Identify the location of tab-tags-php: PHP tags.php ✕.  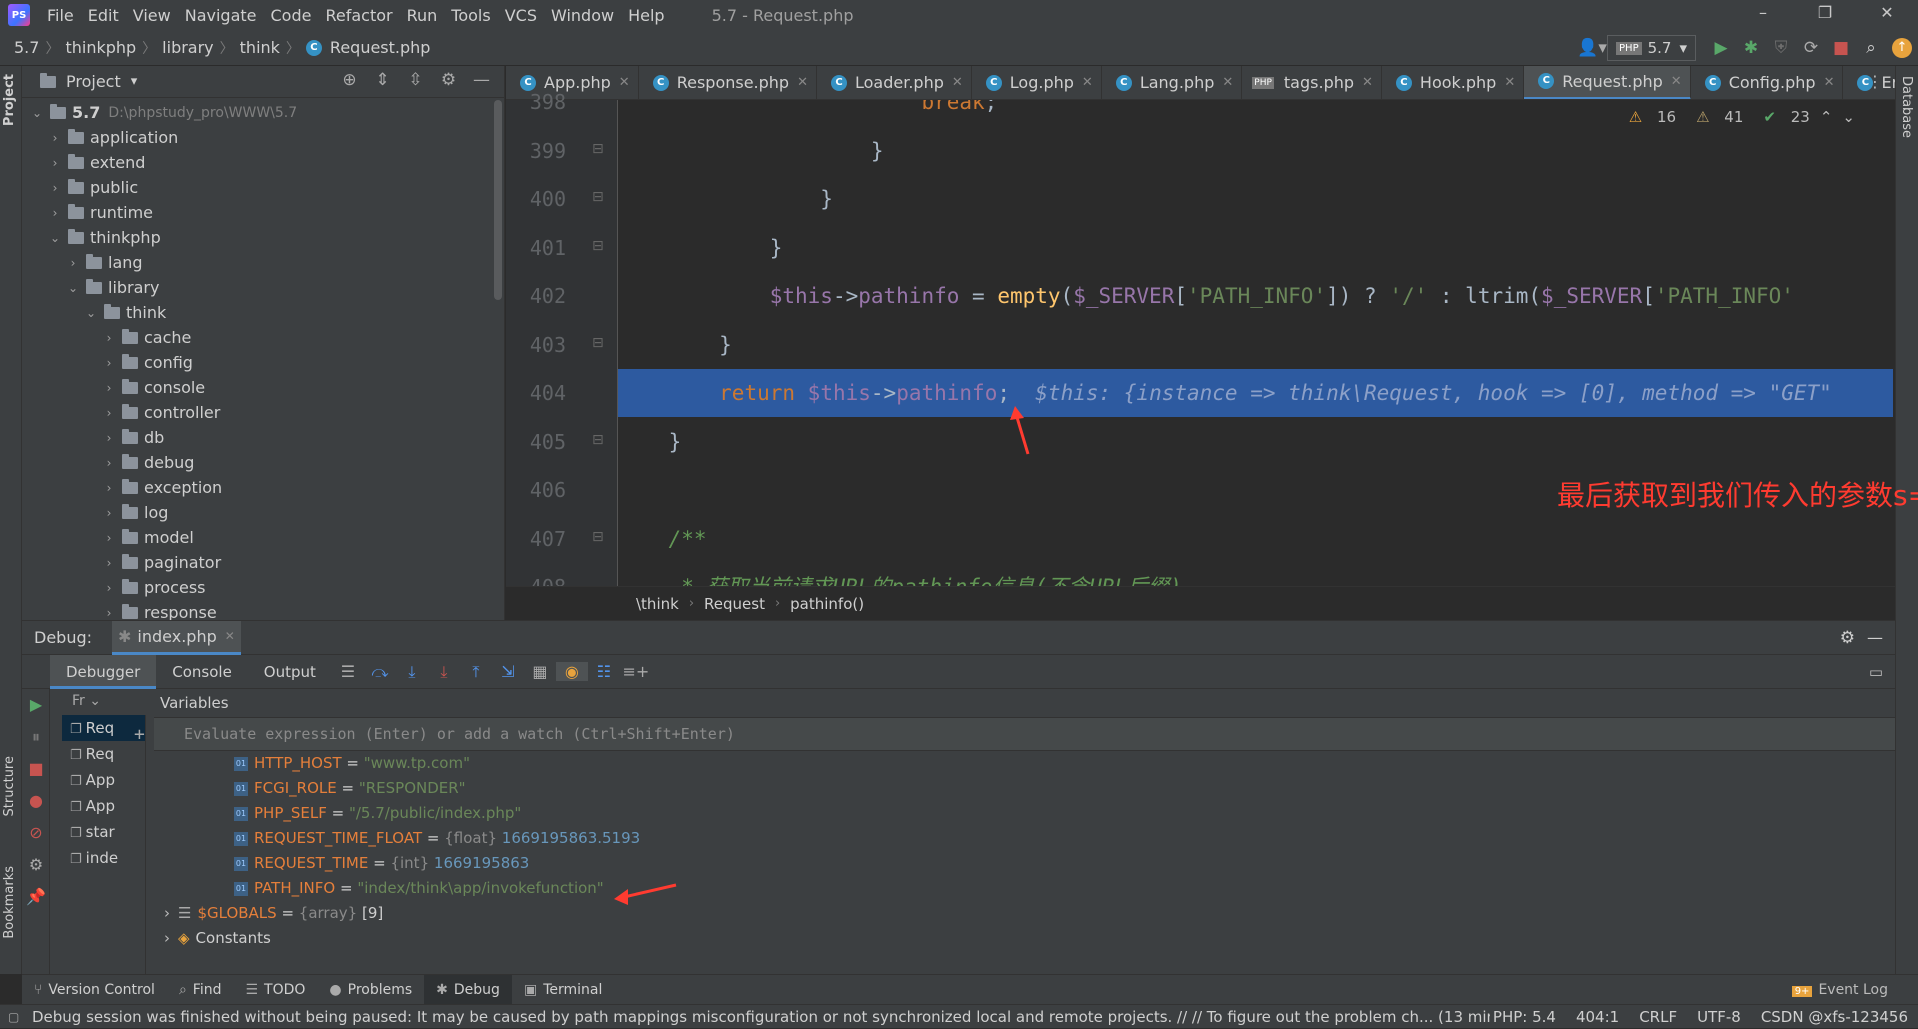
(1312, 82).